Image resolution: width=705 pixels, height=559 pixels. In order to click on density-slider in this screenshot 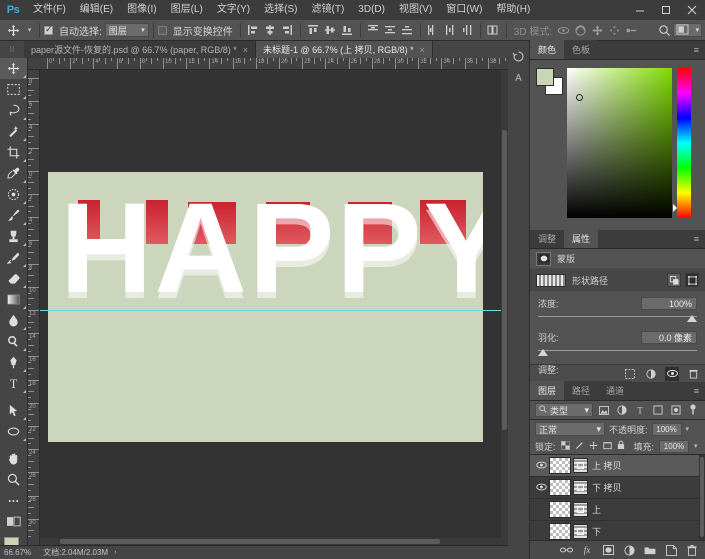, I will do `click(617, 318)`.